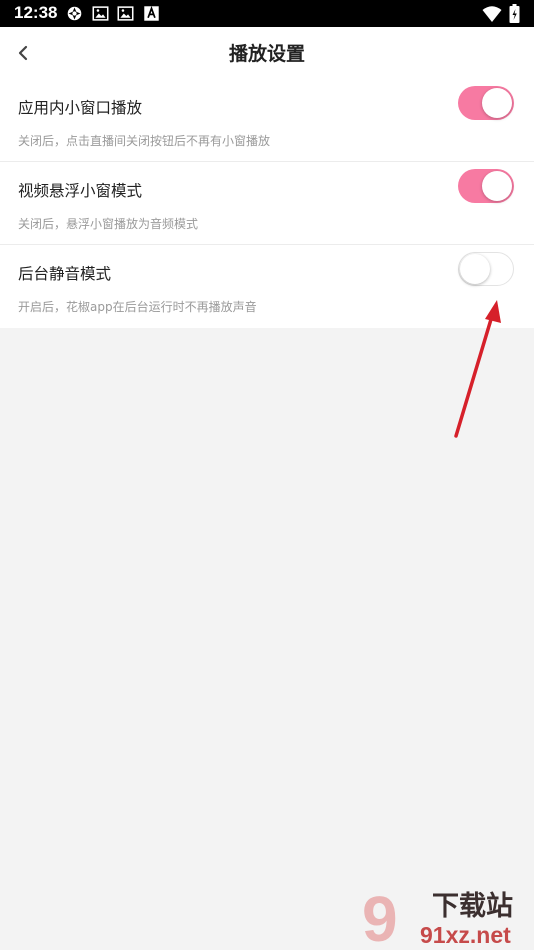  What do you see at coordinates (36, 12) in the screenshot?
I see `status-time: 12:38` at bounding box center [36, 12].